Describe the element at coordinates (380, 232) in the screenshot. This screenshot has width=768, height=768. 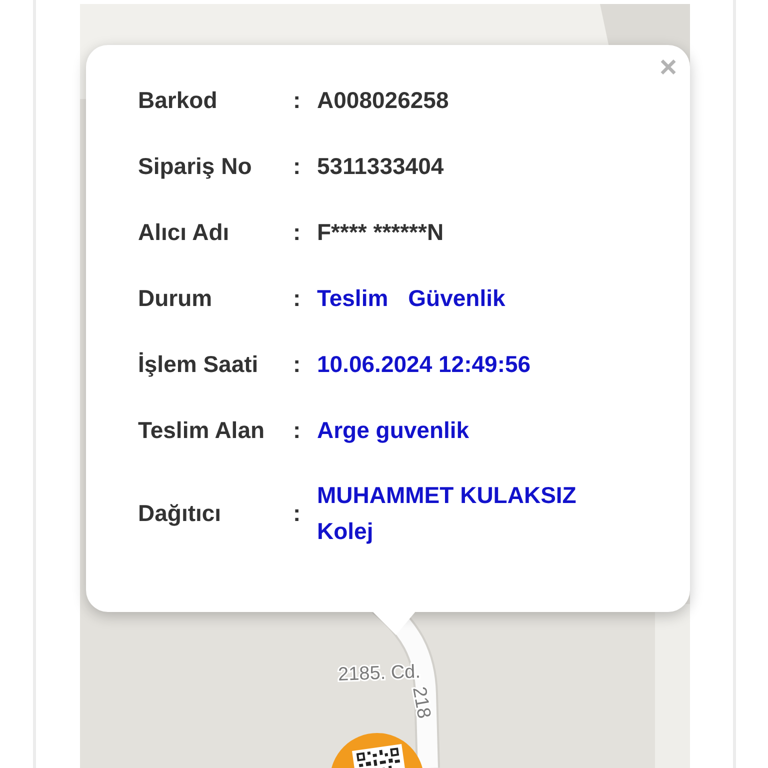
I see `field-value: F**** ******N` at that location.